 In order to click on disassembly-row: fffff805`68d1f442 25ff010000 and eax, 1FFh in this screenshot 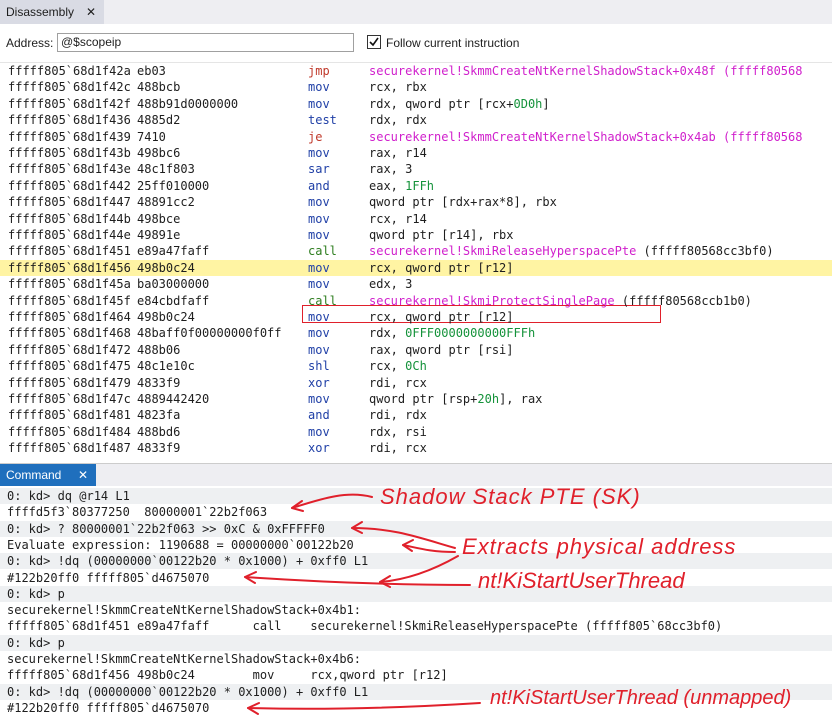, I will do `click(416, 186)`.